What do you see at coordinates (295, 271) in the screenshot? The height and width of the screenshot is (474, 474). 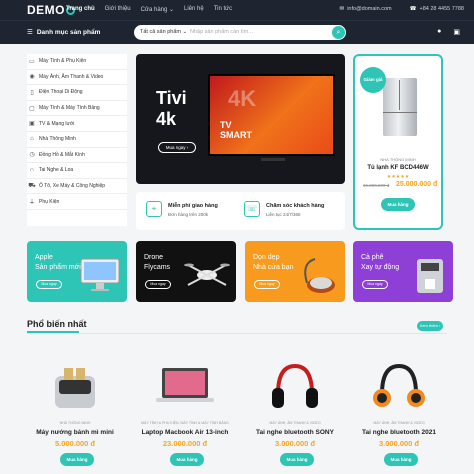 I see `promo-cleaning: Dọn dẹp Nhà cửa bạn Mua ngay` at bounding box center [295, 271].